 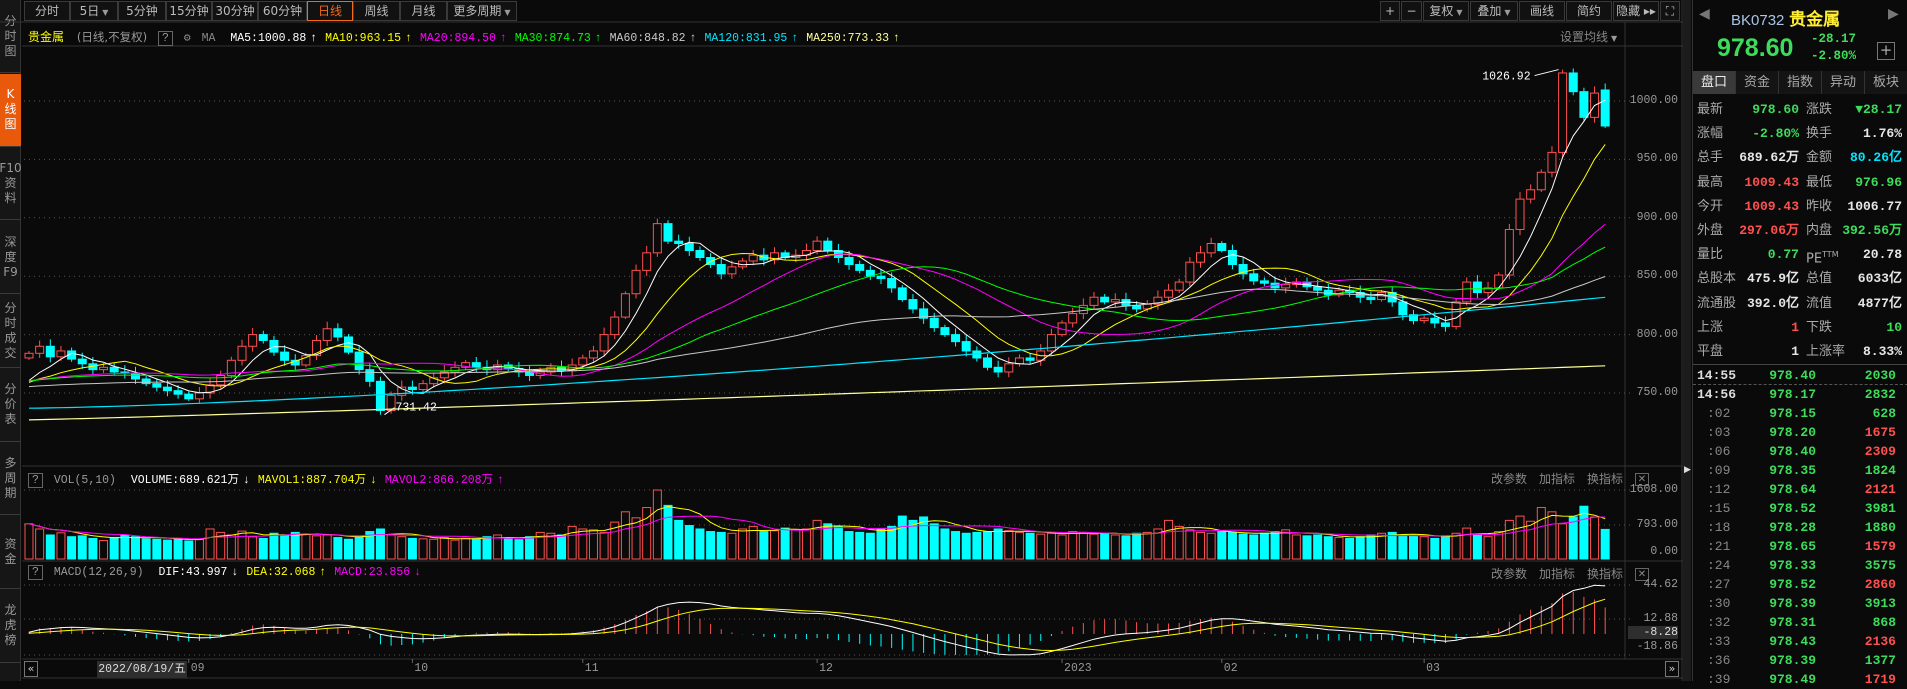 I want to click on tick-row: :02 978.15 628, so click(x=1800, y=413).